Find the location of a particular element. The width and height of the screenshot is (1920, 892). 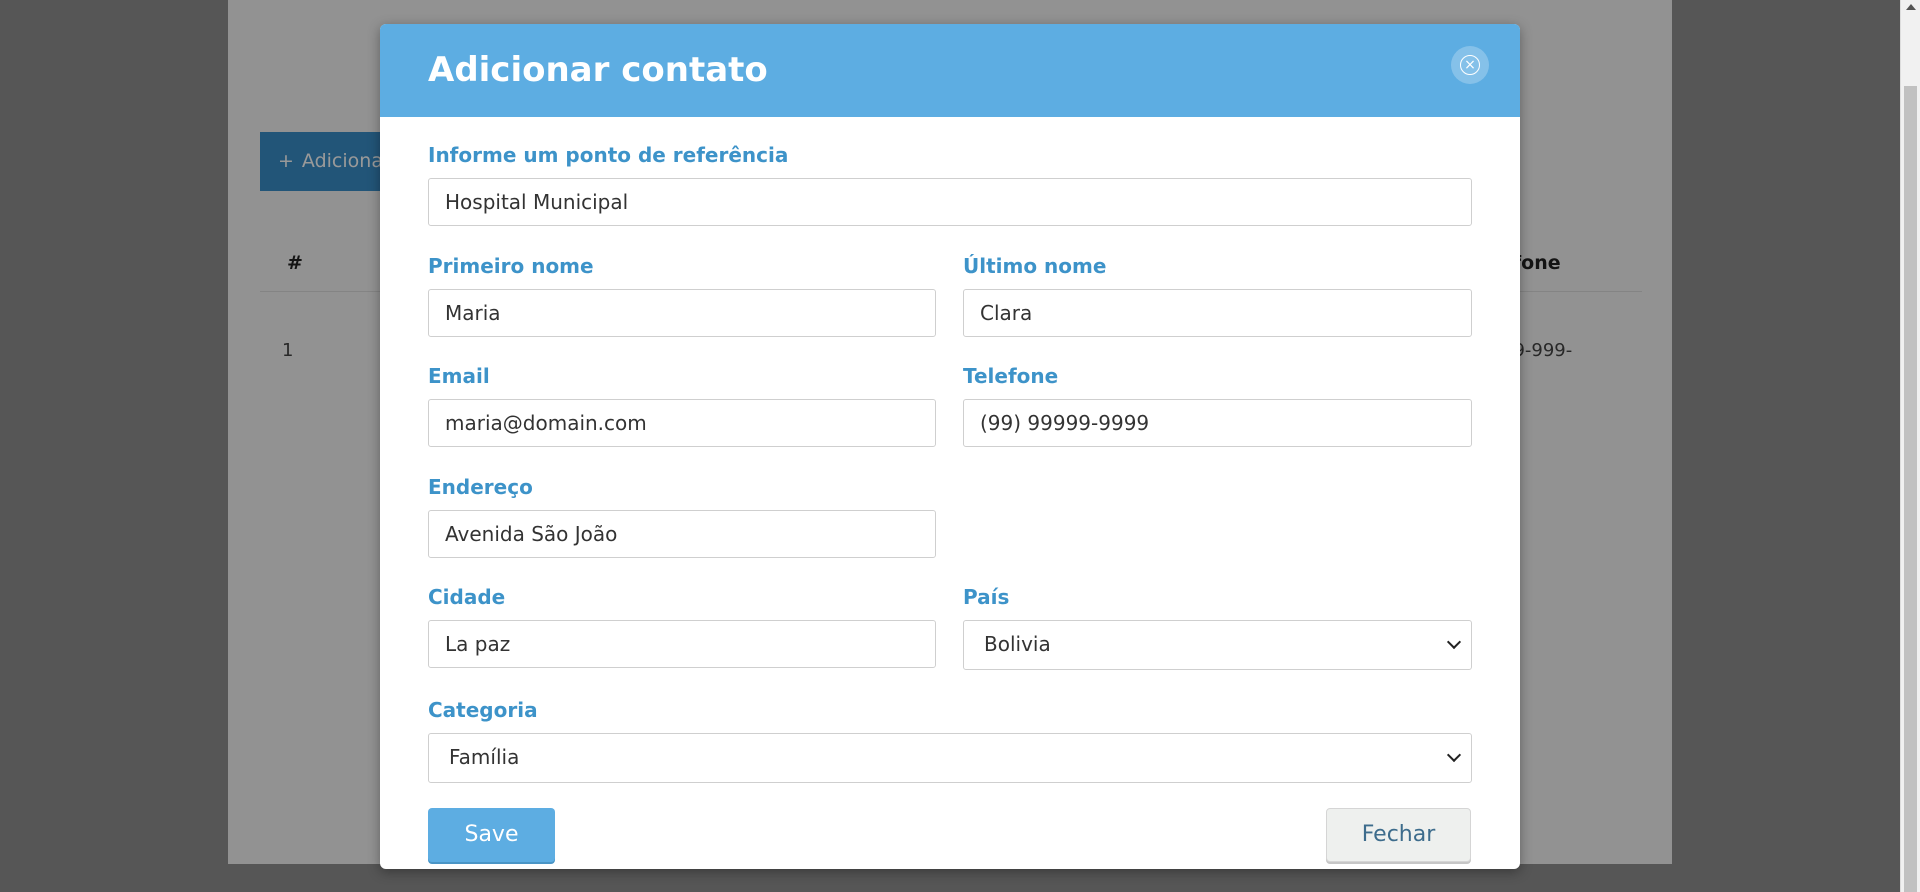

country-select-value: Bolivia is located at coordinates (1017, 644).